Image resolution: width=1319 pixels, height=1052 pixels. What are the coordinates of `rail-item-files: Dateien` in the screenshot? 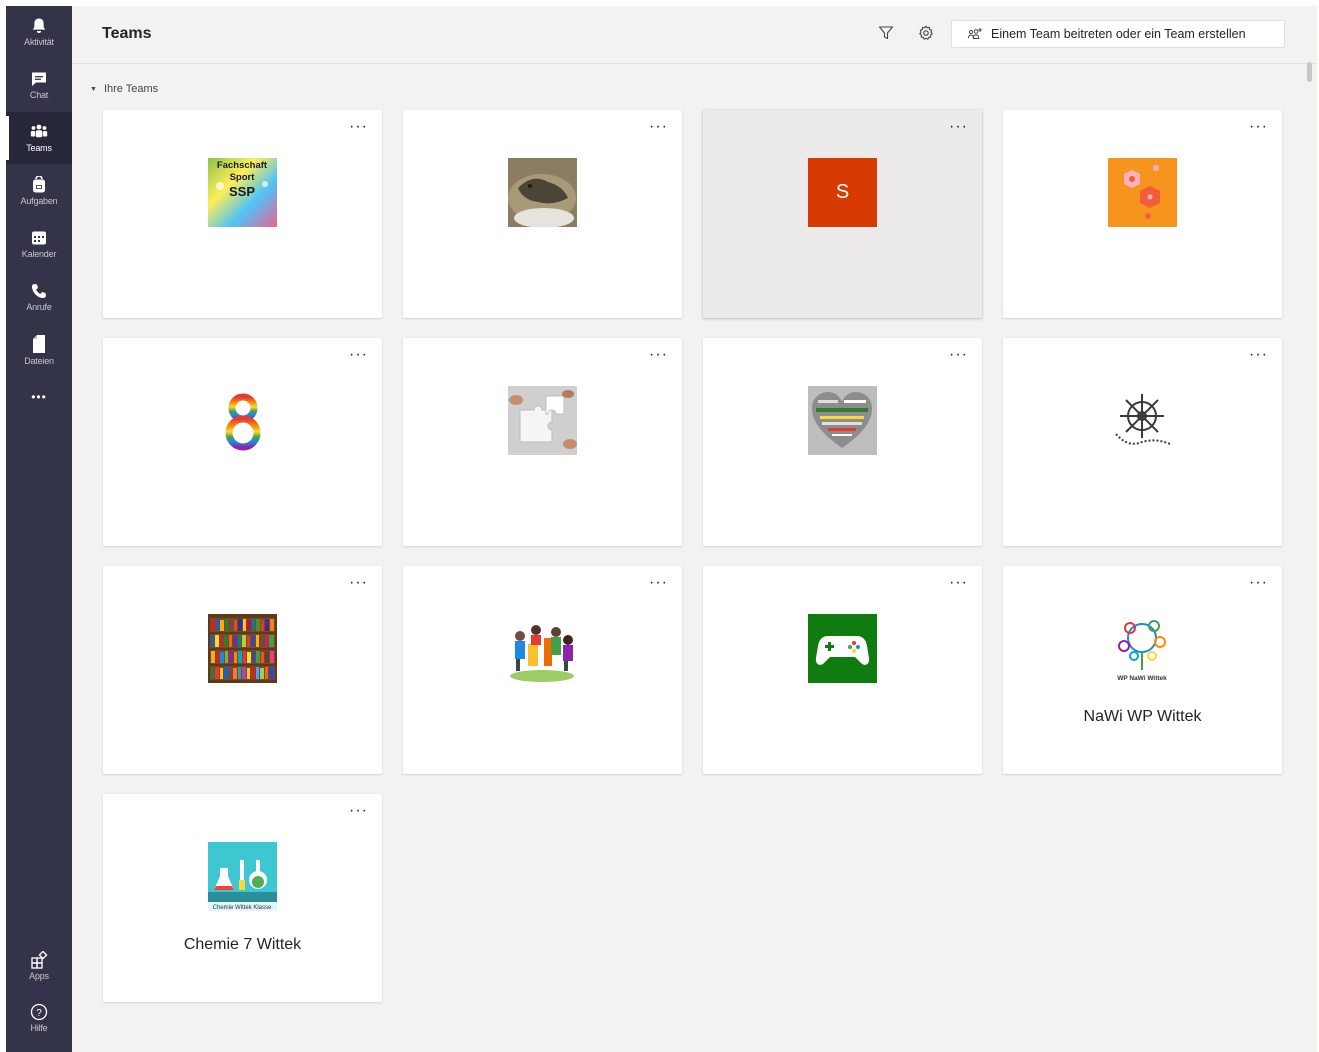 It's located at (39, 350).